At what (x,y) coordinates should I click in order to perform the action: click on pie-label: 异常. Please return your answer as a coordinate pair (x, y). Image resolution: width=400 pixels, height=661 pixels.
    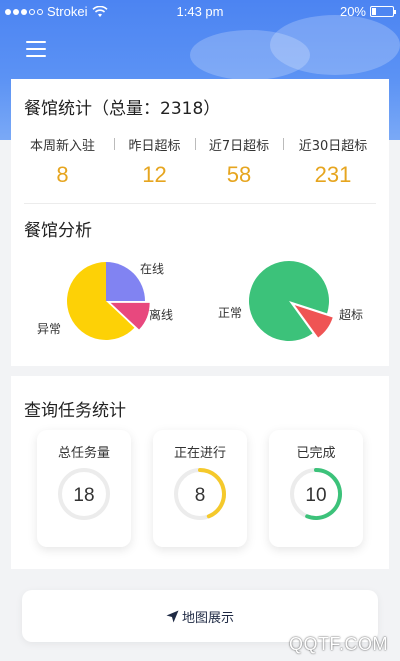
    Looking at the image, I should click on (49, 329).